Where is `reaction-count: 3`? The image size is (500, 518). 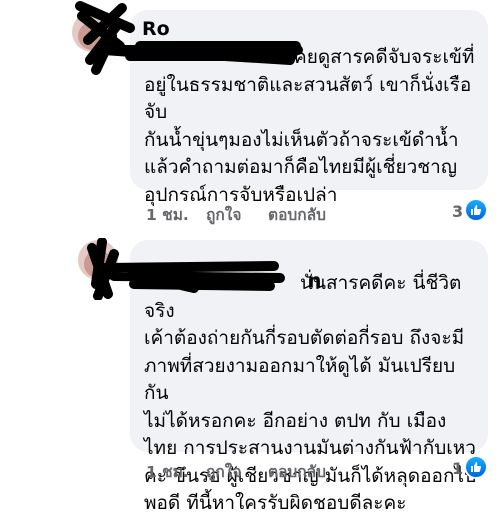 reaction-count: 3 is located at coordinates (457, 211).